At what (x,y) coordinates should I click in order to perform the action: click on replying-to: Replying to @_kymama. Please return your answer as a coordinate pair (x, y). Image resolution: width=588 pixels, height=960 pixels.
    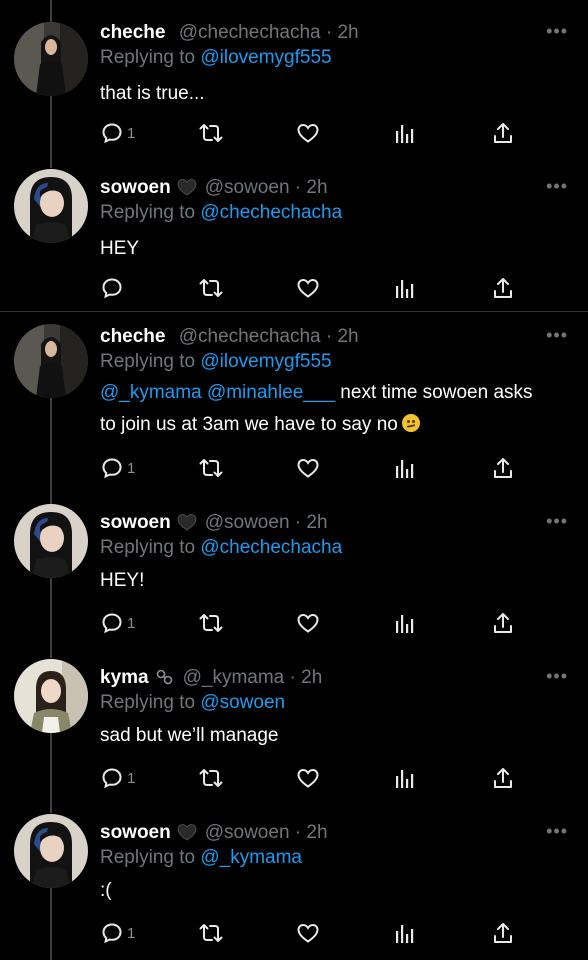
    Looking at the image, I should click on (201, 858).